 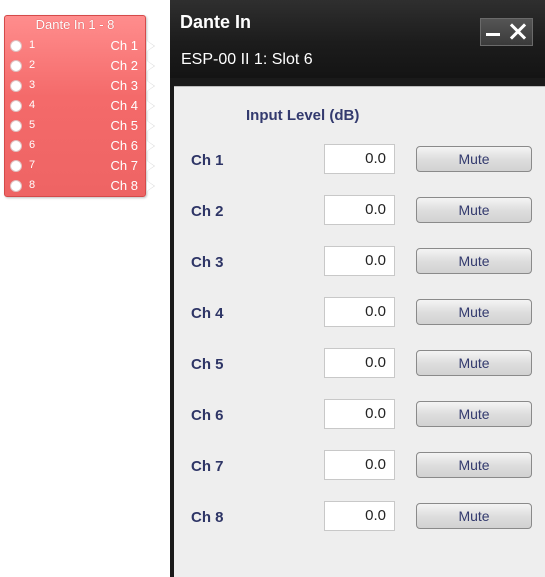 What do you see at coordinates (216, 22) in the screenshot?
I see `panel-title: Dante In` at bounding box center [216, 22].